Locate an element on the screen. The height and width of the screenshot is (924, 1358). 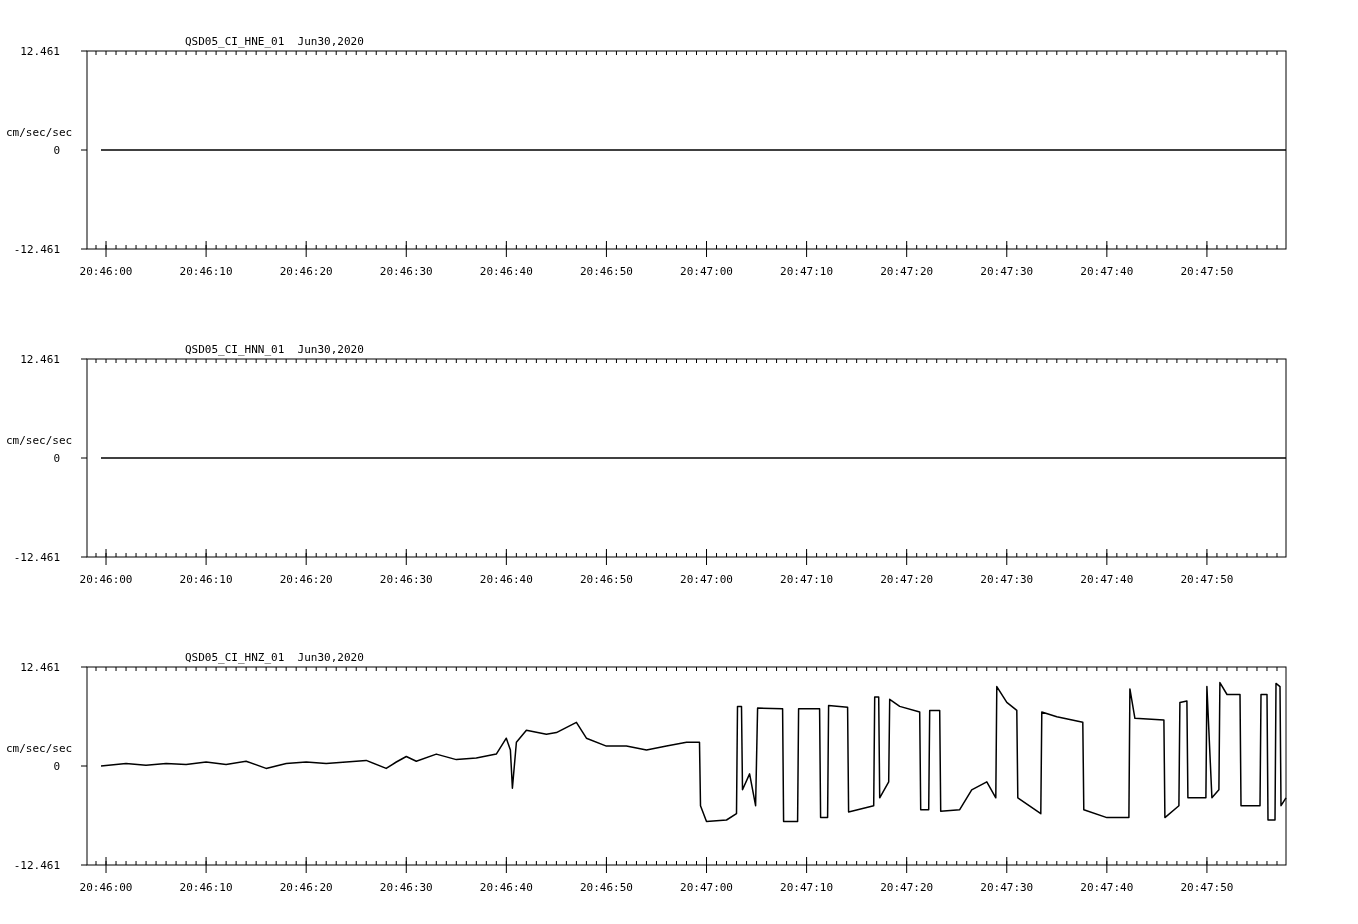
chart-title: QSD05_CI_HNN_01 Jun30,2020 is located at coordinates (274, 349).